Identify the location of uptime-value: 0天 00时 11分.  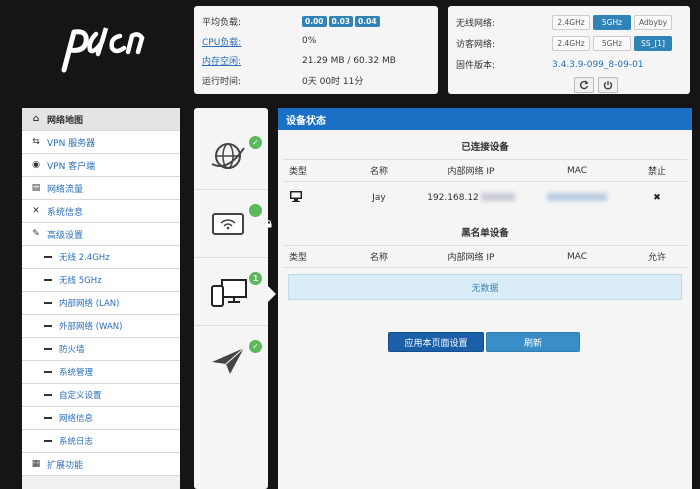
(333, 81).